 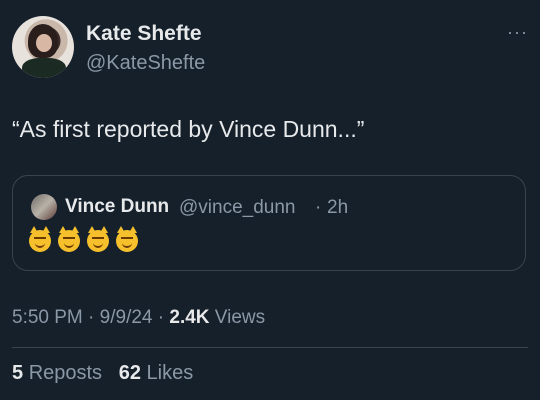 I want to click on reposts-label: Reposts, so click(x=65, y=373).